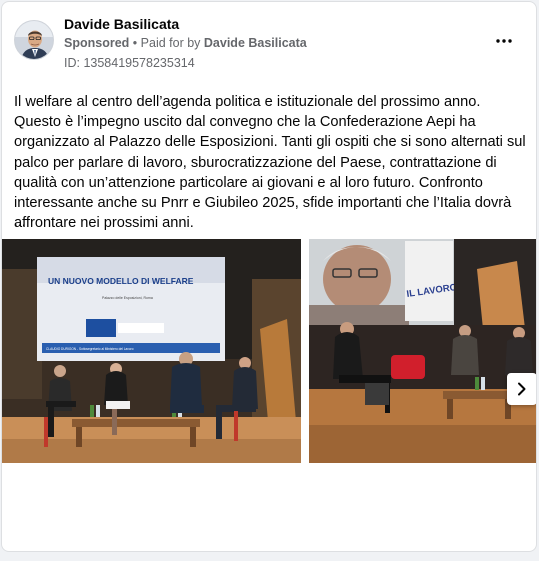 This screenshot has height=561, width=539. I want to click on author-avatar, so click(34, 40).